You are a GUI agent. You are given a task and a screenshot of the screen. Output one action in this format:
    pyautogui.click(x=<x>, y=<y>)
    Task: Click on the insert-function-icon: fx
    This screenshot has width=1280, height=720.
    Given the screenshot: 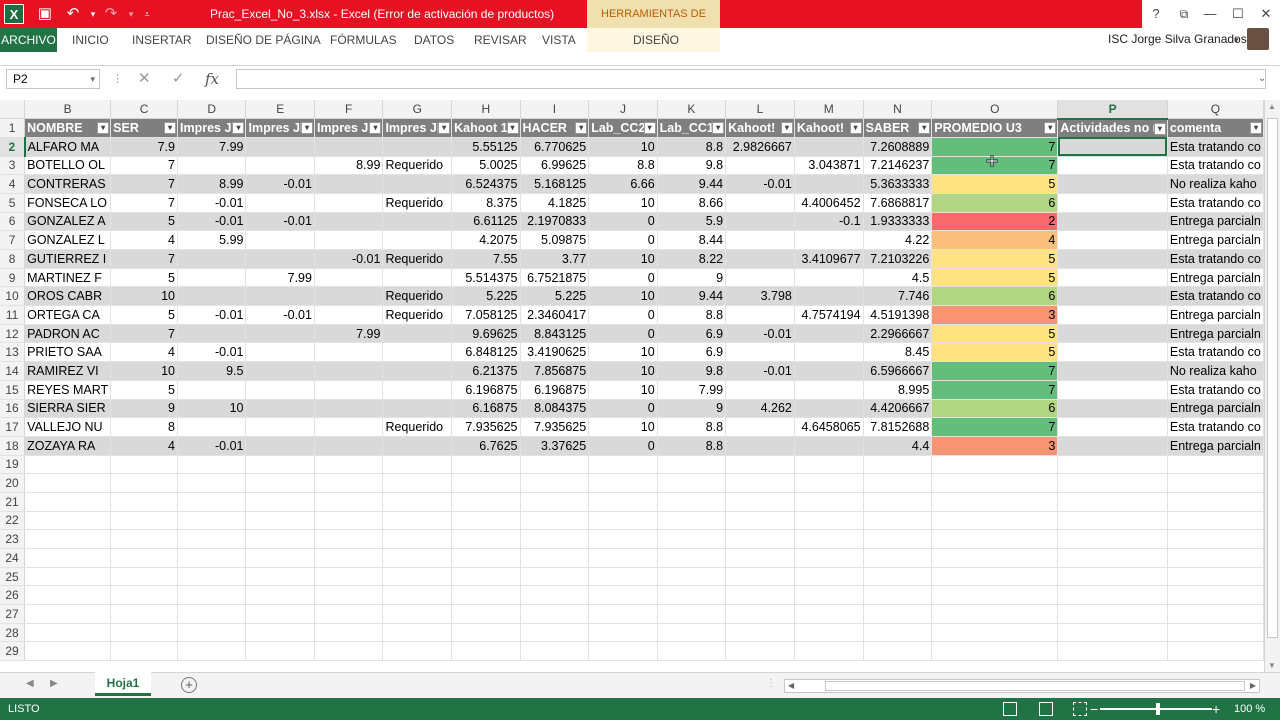 What is the action you would take?
    pyautogui.click(x=212, y=79)
    